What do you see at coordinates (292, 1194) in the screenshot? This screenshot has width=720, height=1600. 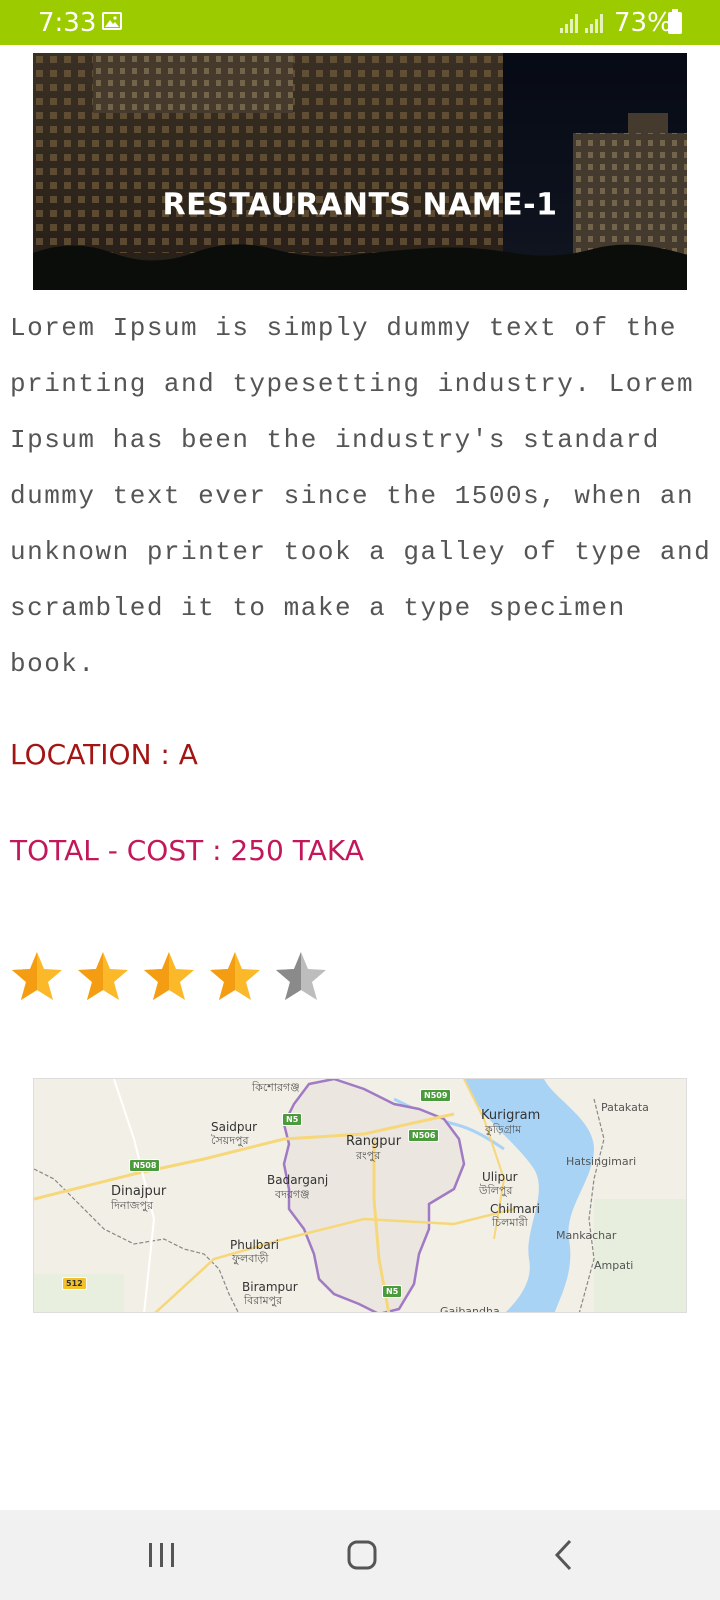 I see `map-label: বদরগঞ্জ` at bounding box center [292, 1194].